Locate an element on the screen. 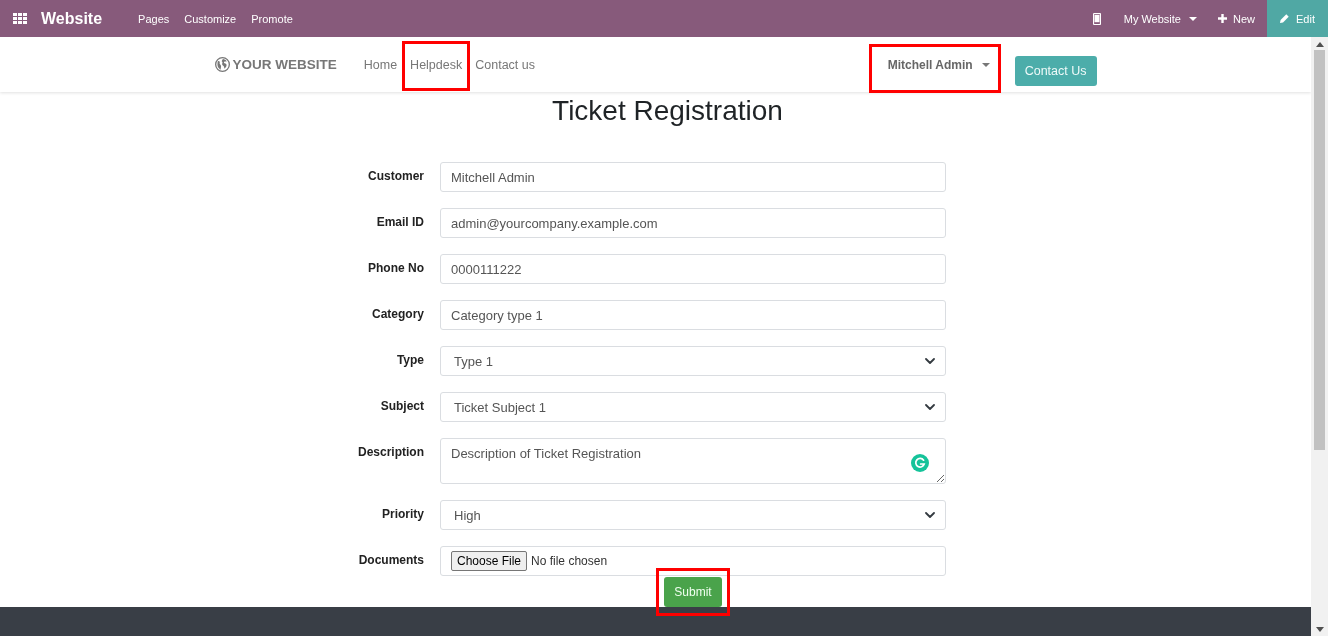 The width and height of the screenshot is (1328, 636). field-label: Priority is located at coordinates (402, 514).